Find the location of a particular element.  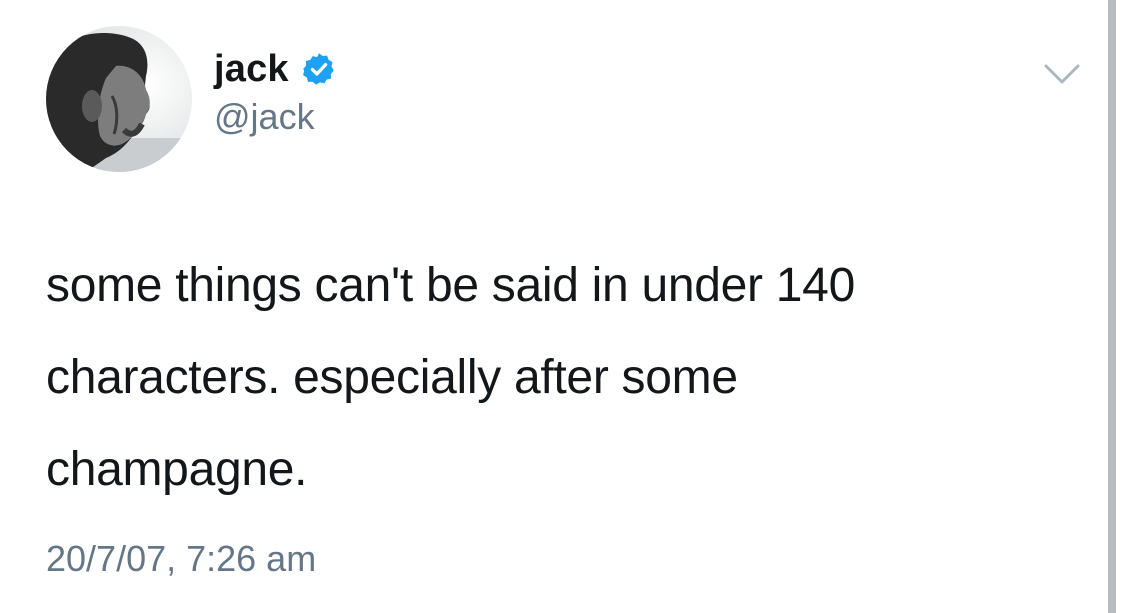

avatar is located at coordinates (119, 99).